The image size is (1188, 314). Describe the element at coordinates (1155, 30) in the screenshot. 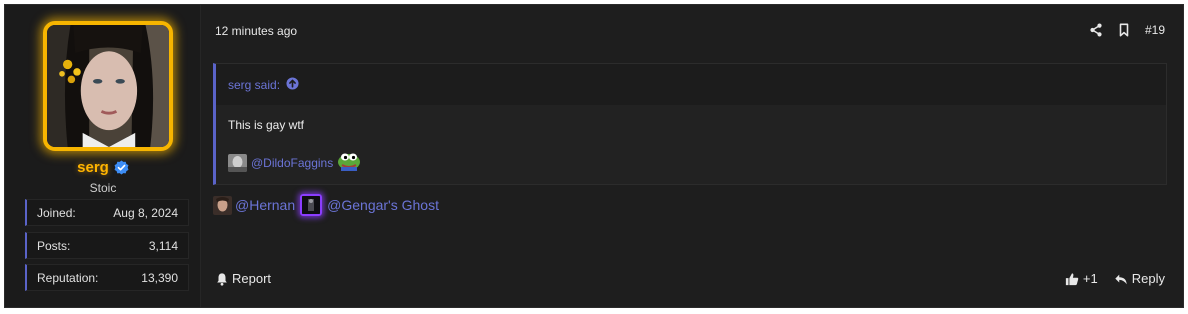

I see `post-number: #19` at that location.